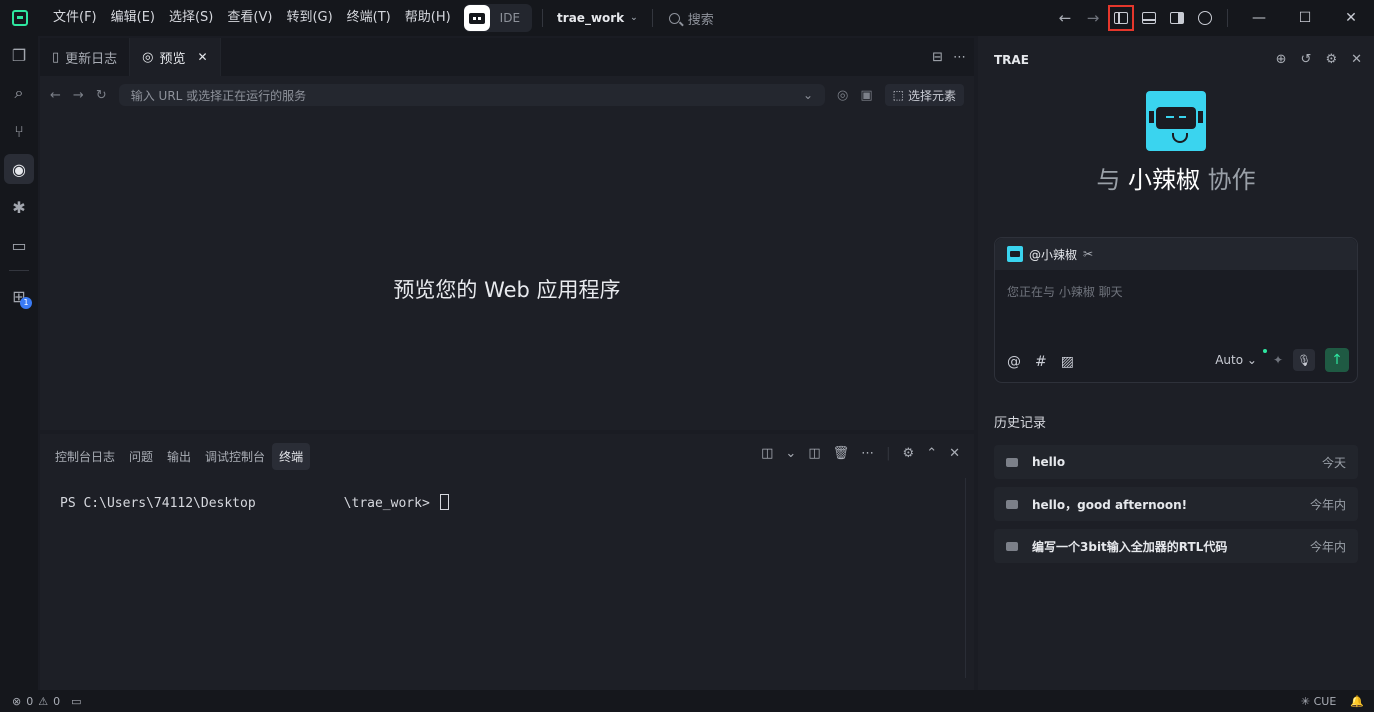 This screenshot has height=712, width=1374. What do you see at coordinates (1278, 360) in the screenshot?
I see `sparkle-icon: ✦` at bounding box center [1278, 360].